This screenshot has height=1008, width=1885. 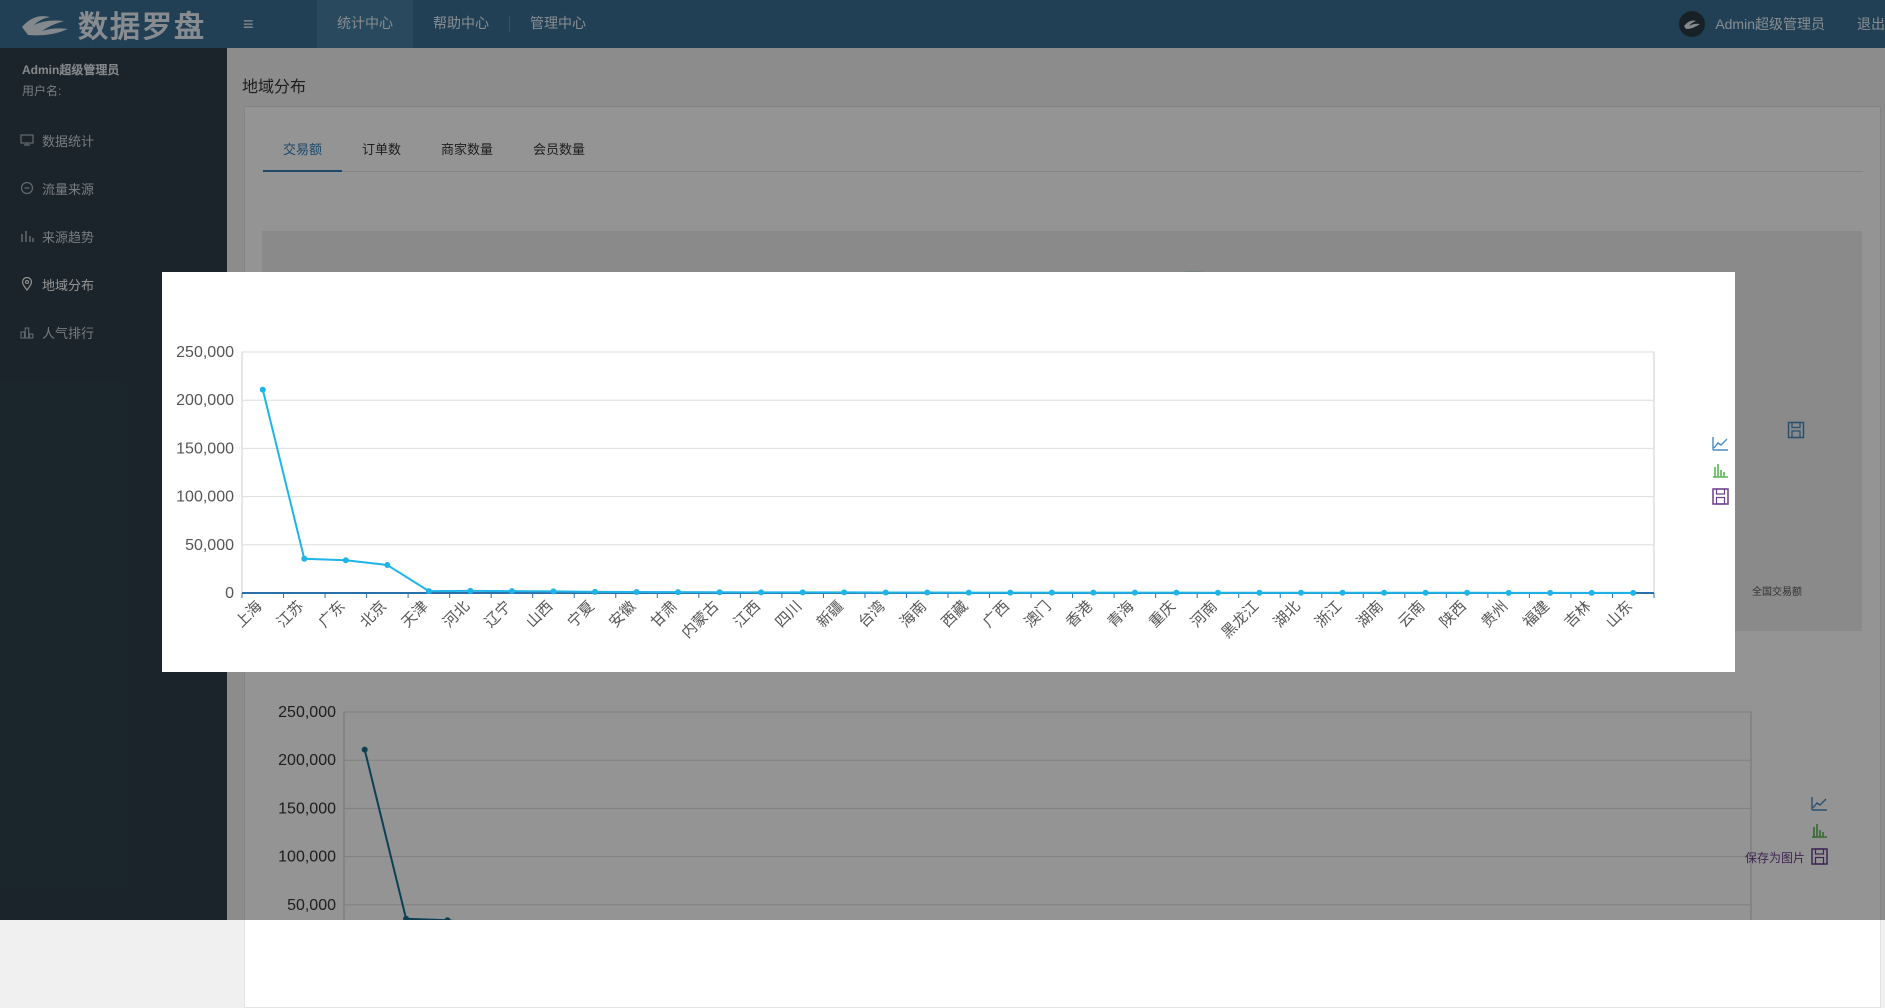 What do you see at coordinates (996, 614) in the screenshot?
I see `x-tick-label: 广西` at bounding box center [996, 614].